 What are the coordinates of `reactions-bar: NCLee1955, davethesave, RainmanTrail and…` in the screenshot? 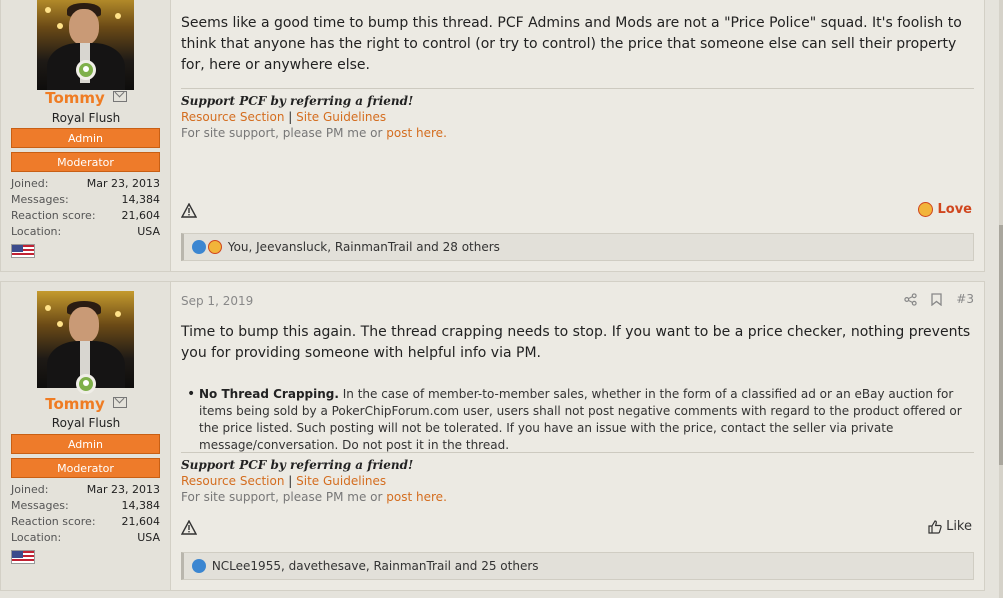 It's located at (577, 566).